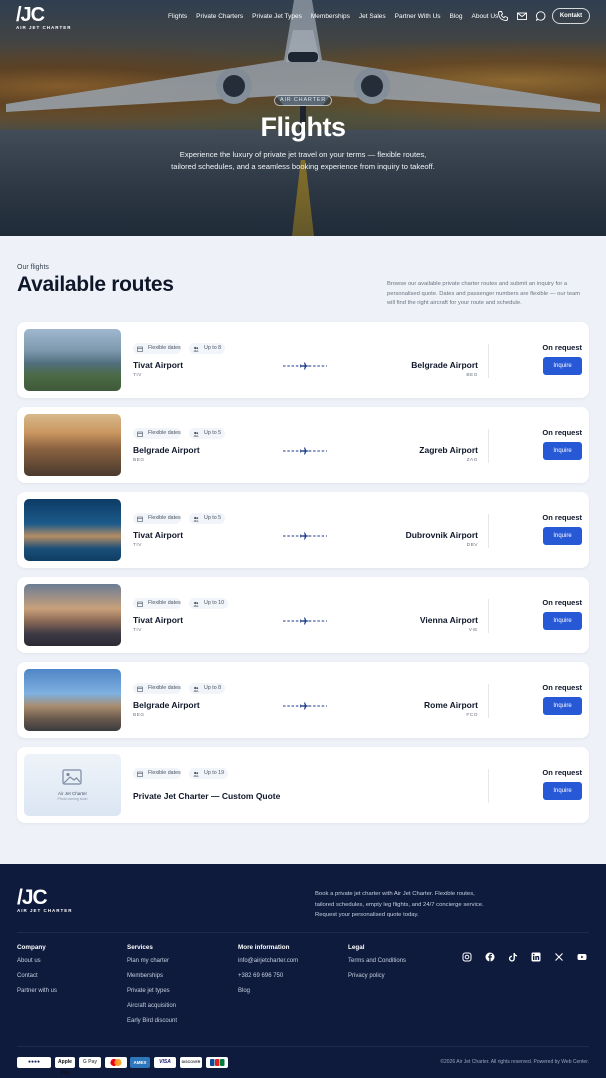 The image size is (606, 1078). I want to click on nav-link-blog: Blog, so click(456, 16).